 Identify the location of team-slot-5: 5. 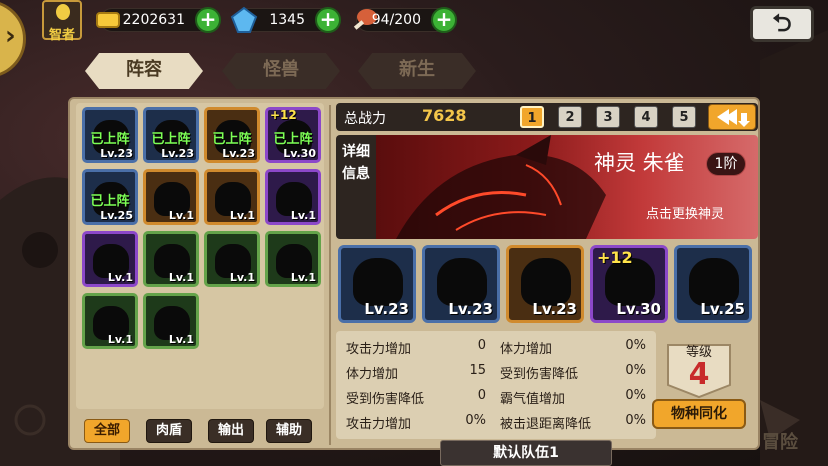
(684, 117).